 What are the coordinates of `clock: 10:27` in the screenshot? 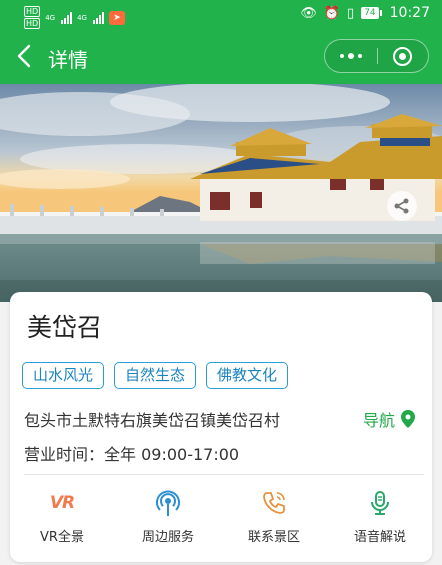 It's located at (409, 13).